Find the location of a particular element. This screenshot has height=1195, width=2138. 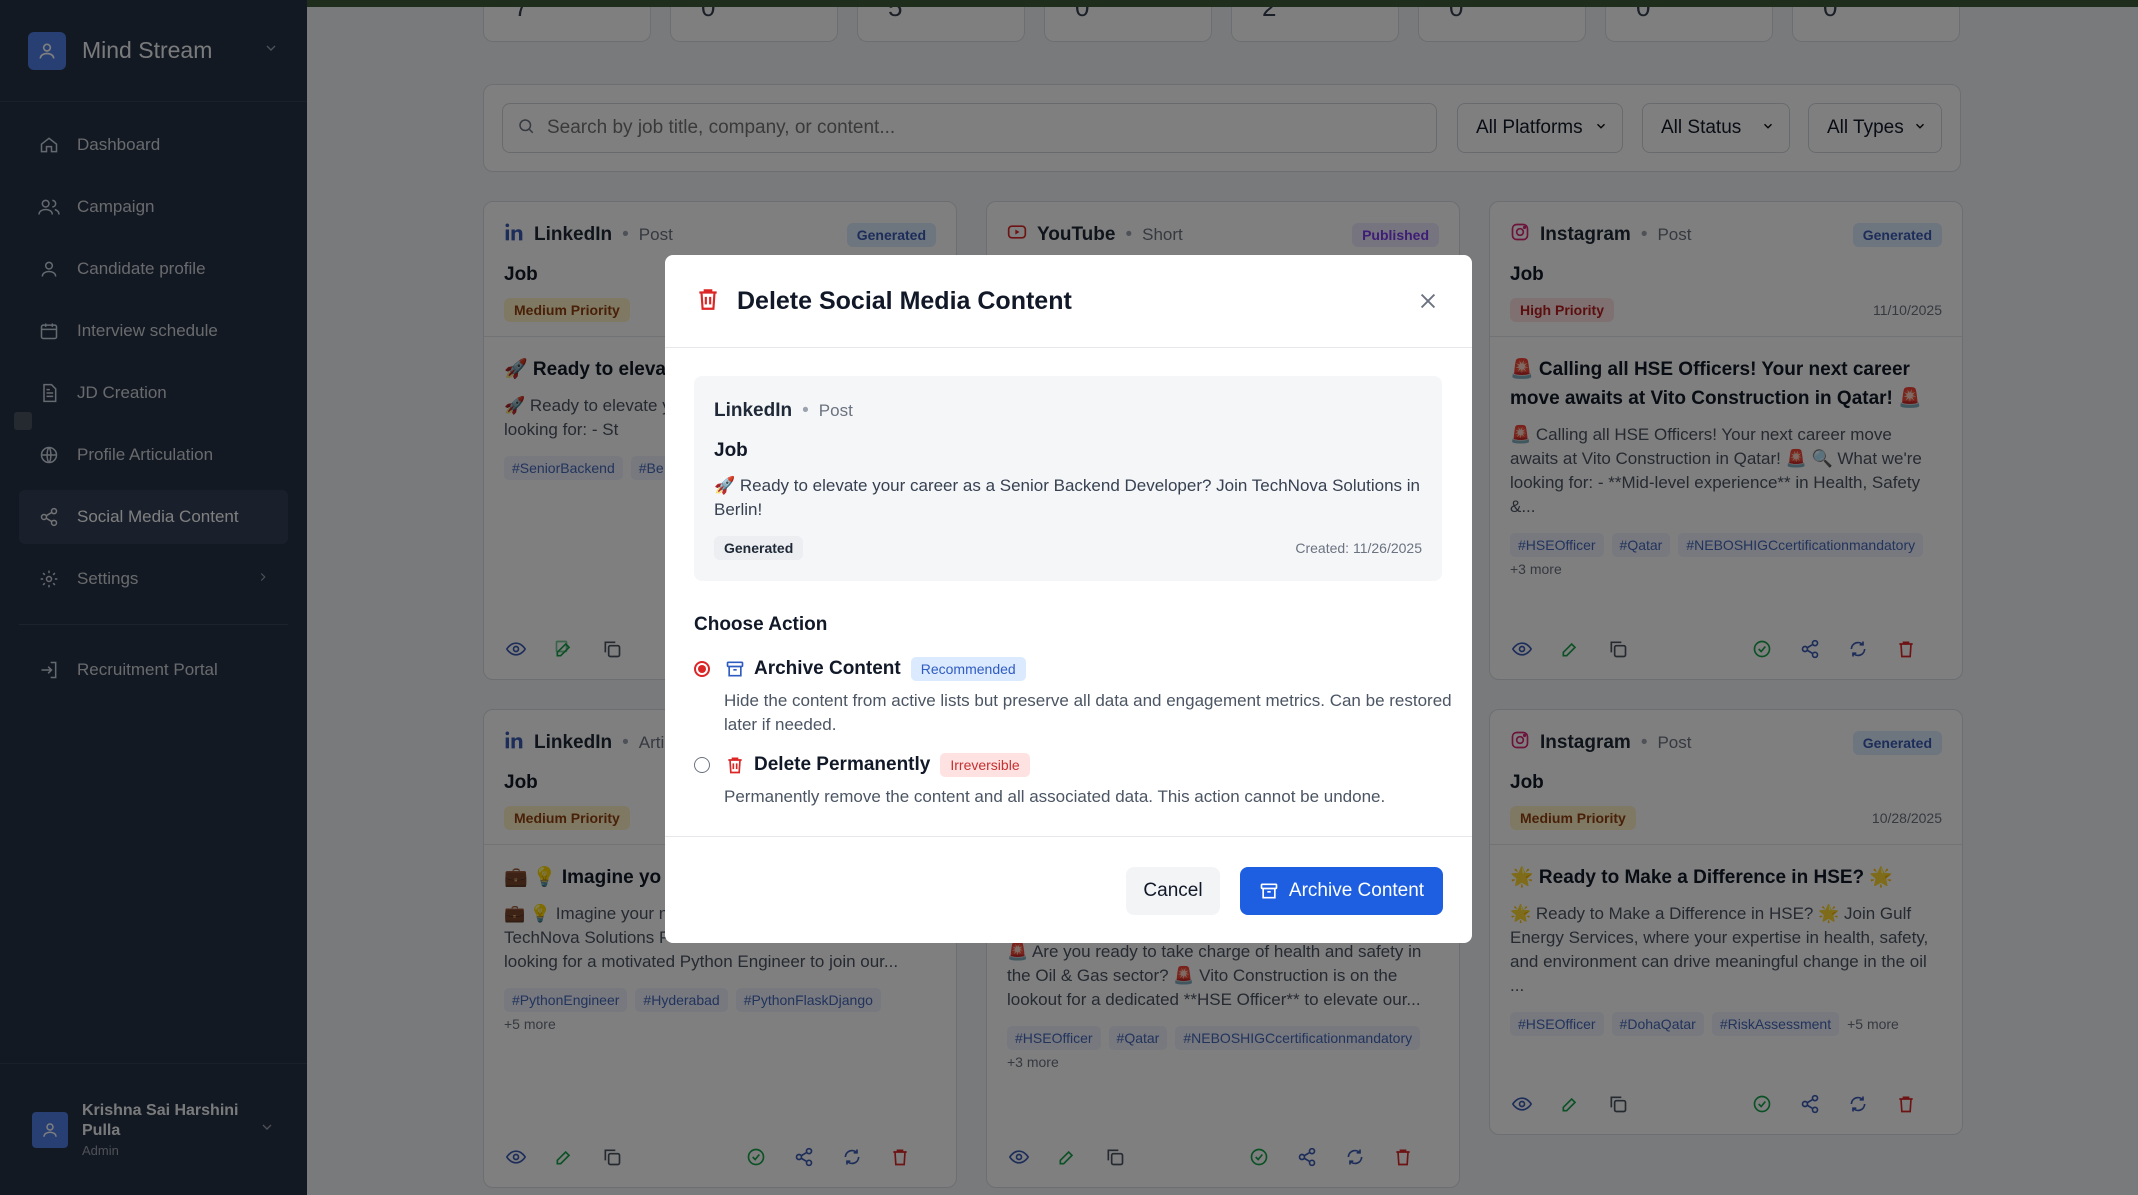

delete-radio is located at coordinates (702, 765).